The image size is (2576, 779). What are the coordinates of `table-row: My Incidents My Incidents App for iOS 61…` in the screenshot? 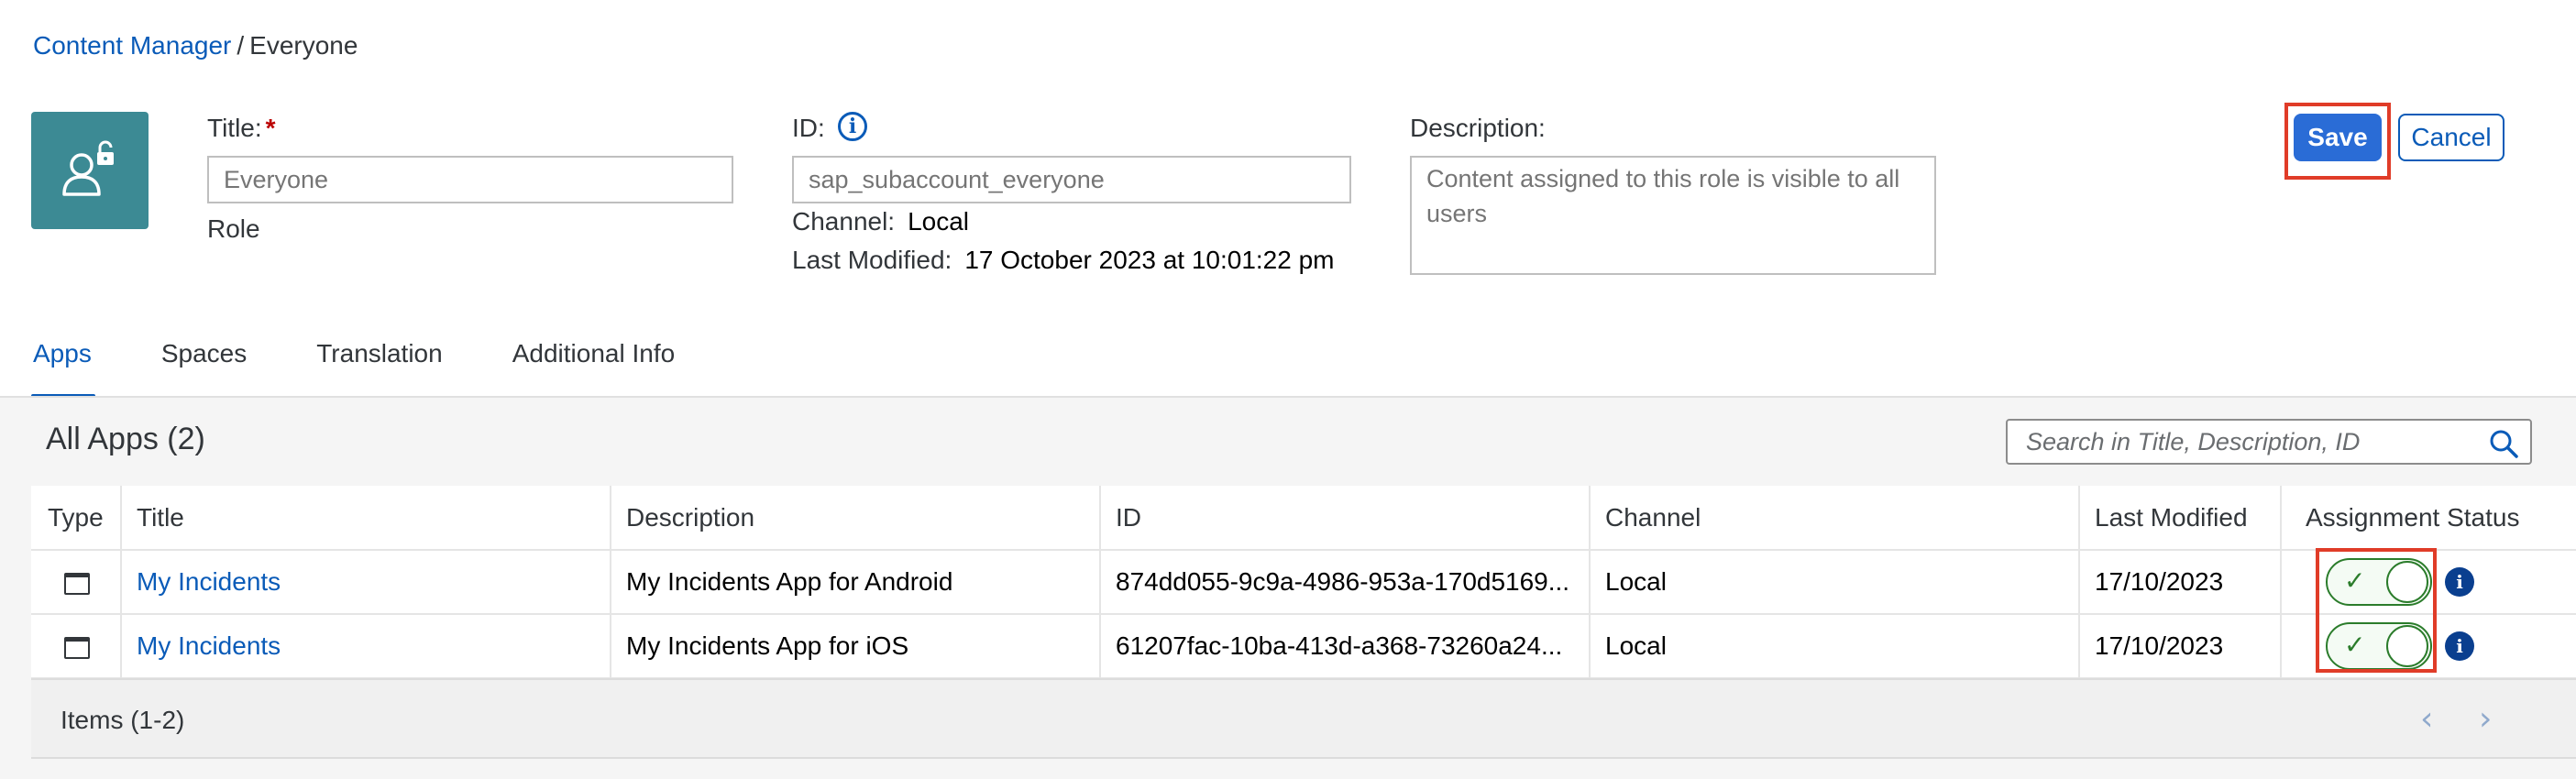 It's located at (1303, 646).